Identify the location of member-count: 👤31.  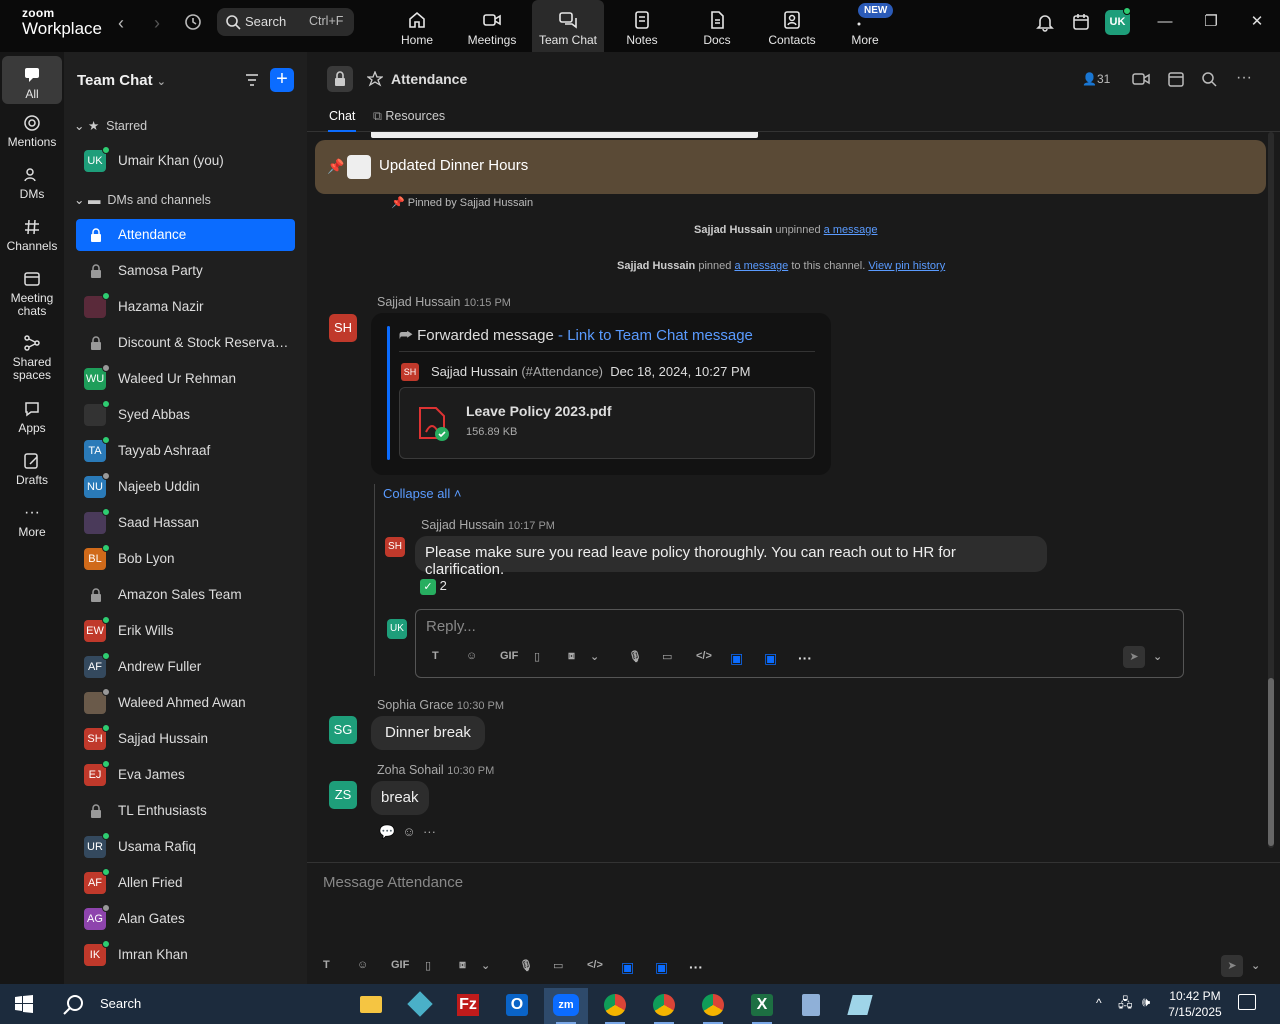
(1096, 79).